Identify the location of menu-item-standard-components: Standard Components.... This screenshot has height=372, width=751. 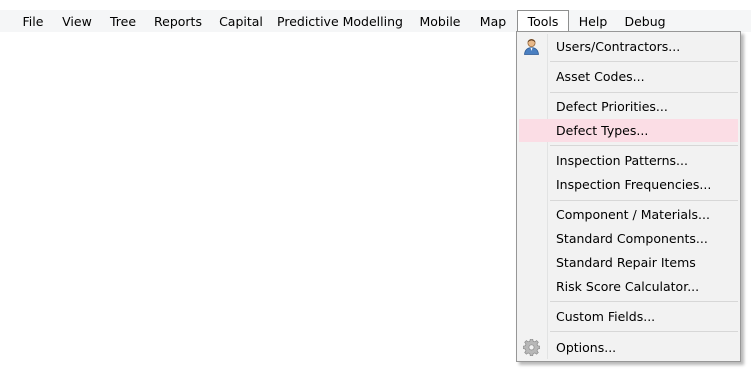
(628, 238).